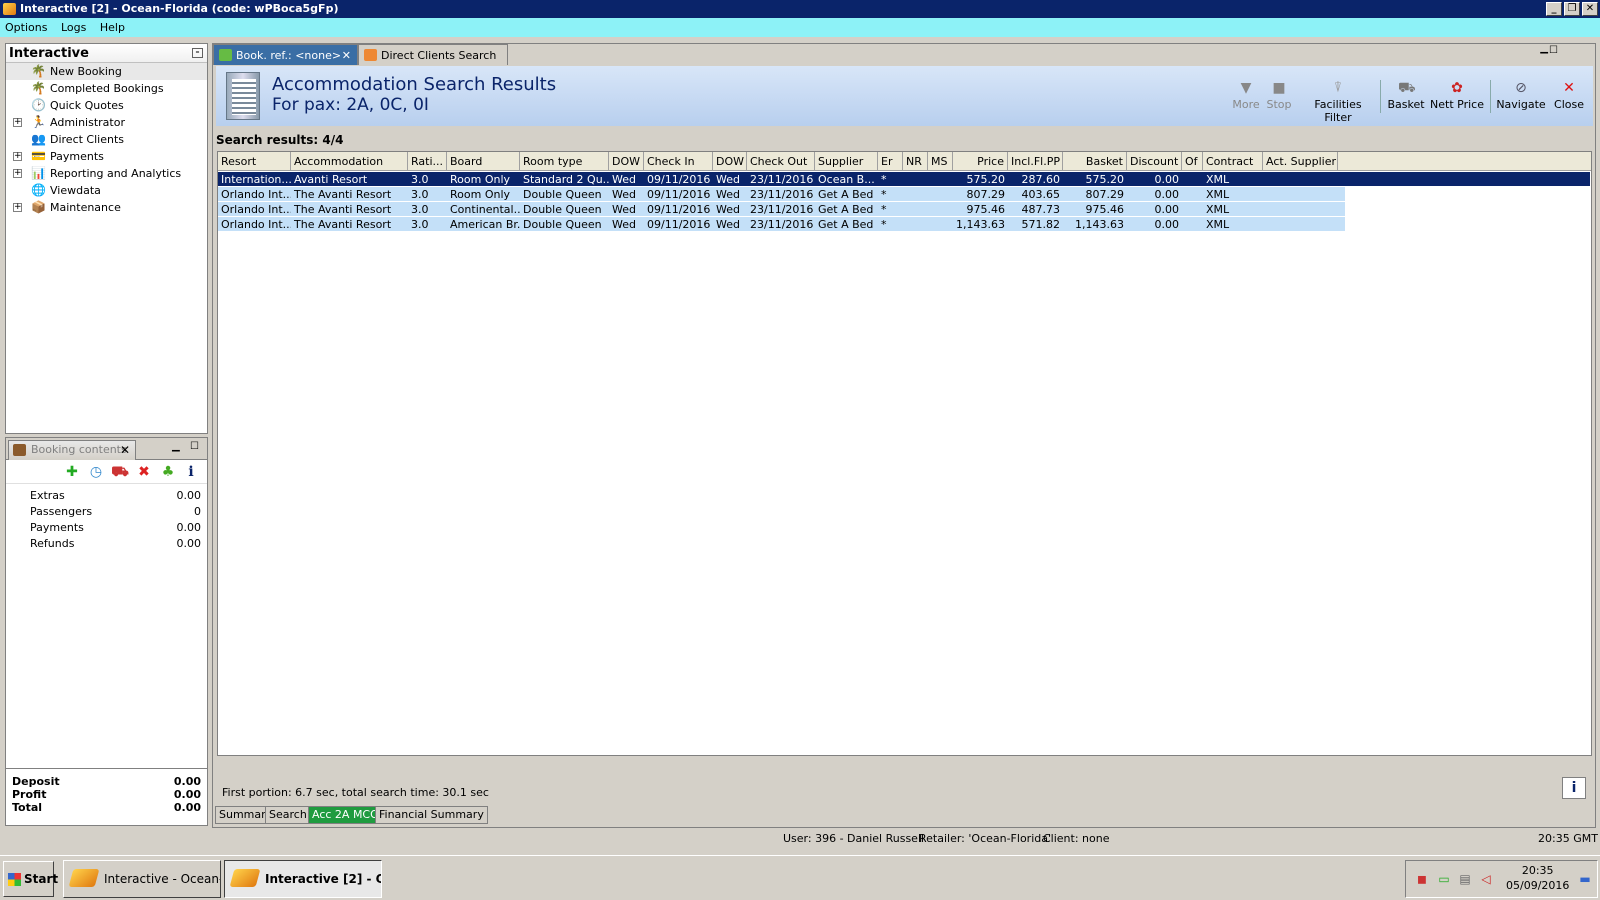 Image resolution: width=1600 pixels, height=900 pixels. What do you see at coordinates (1406, 95) in the screenshot?
I see `basket-button: ⛟ Basket` at bounding box center [1406, 95].